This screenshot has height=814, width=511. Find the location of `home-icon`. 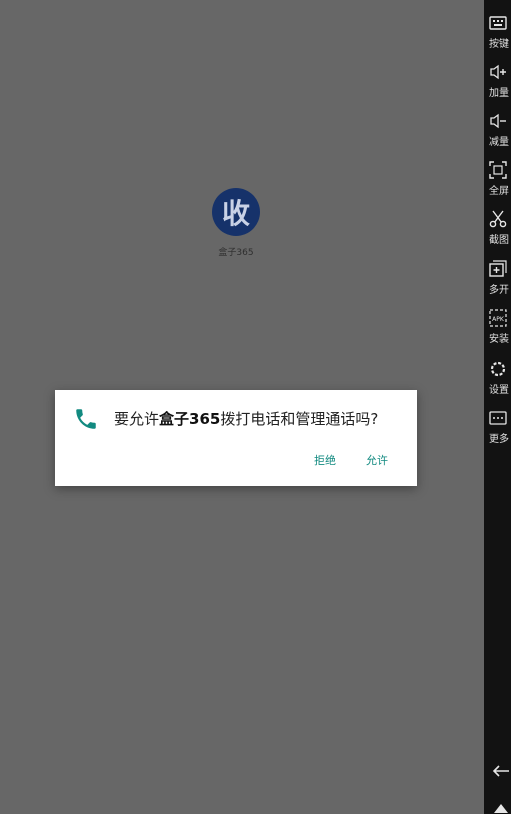

home-icon is located at coordinates (501, 808).